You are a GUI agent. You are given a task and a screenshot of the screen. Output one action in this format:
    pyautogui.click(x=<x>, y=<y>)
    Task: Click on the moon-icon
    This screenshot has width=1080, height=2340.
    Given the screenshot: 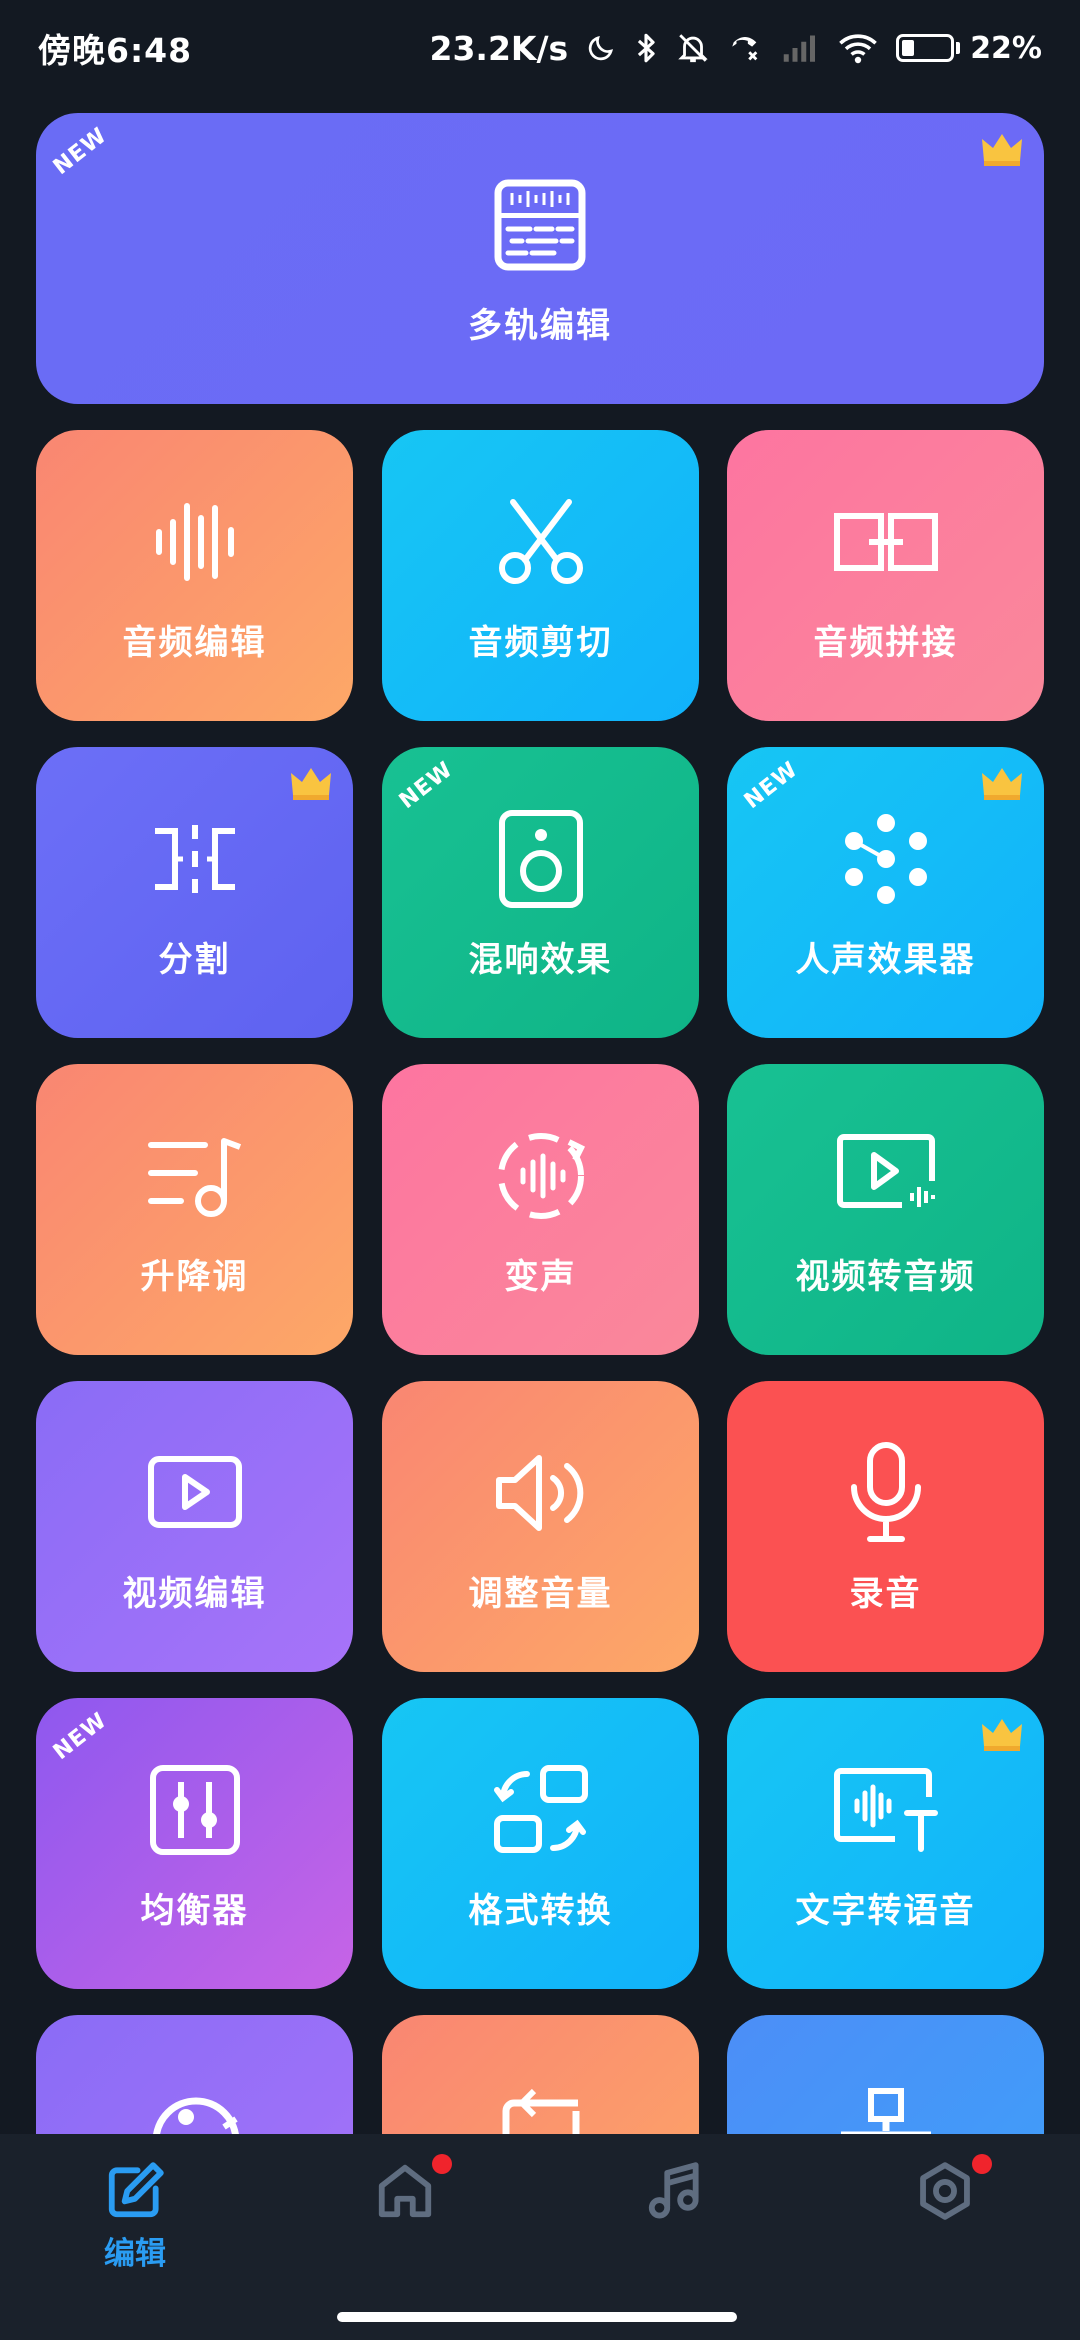 What is the action you would take?
    pyautogui.click(x=601, y=48)
    